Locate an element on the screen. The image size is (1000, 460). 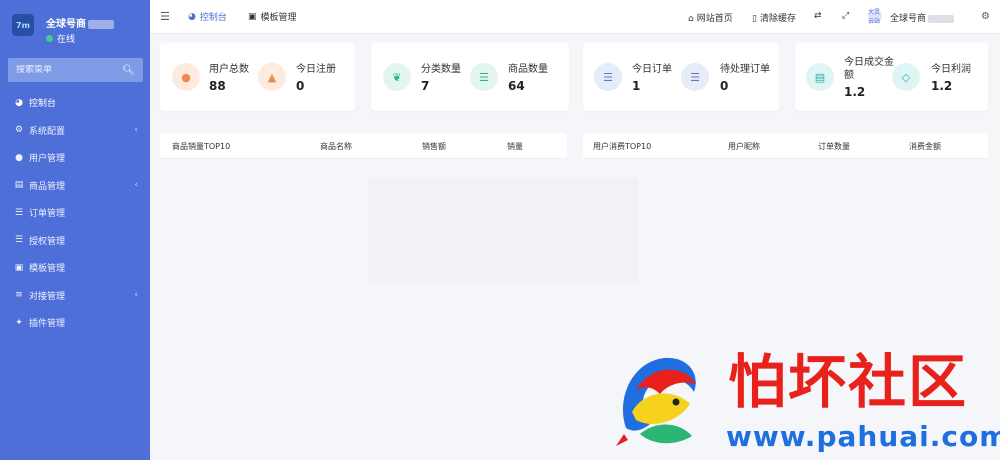
stat-value: 1 is located at coordinates (636, 86).